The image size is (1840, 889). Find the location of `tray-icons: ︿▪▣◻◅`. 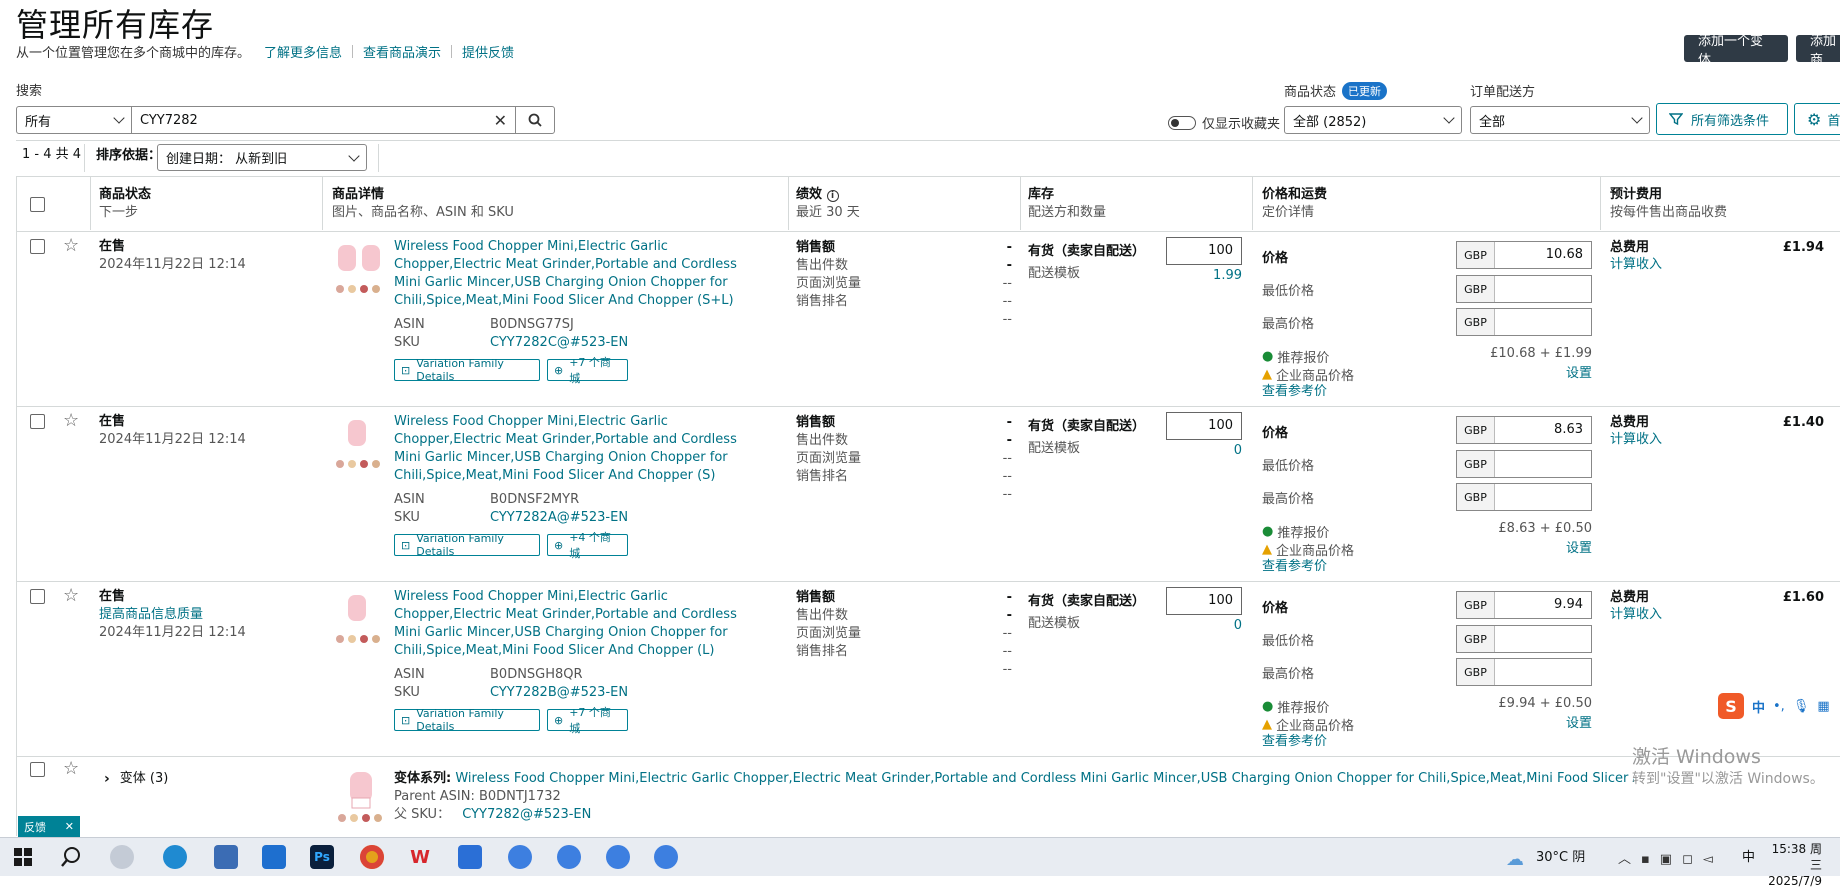

tray-icons: ︿▪▣◻◅ is located at coordinates (1670, 857).